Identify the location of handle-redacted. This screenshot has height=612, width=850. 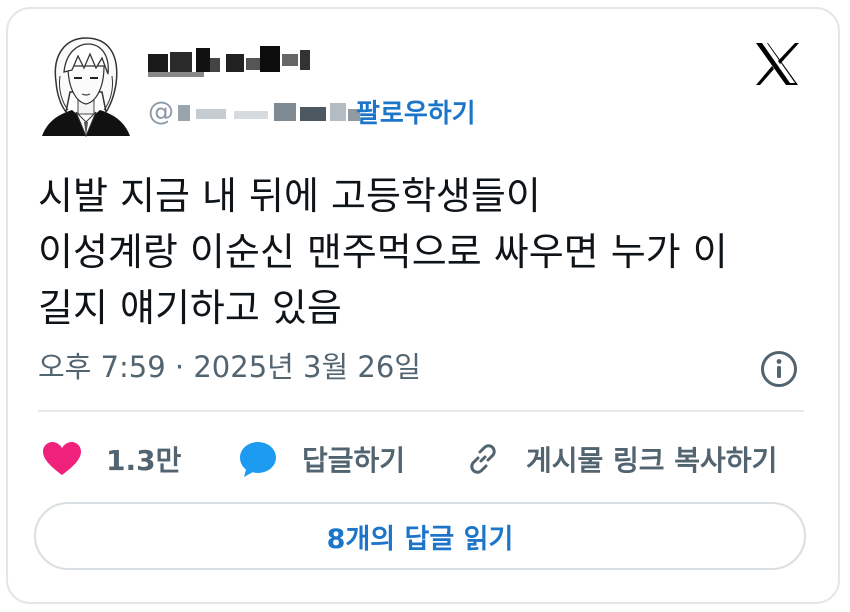
(269, 112).